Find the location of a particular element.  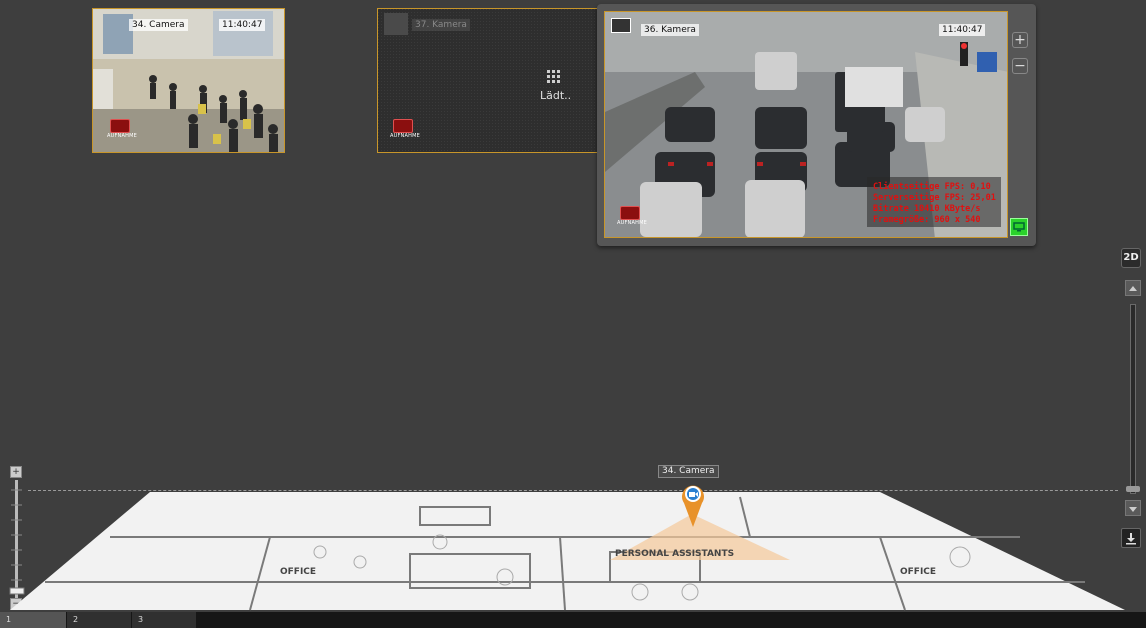

camera-37-record-button: AUFNAHME is located at coordinates (405, 130).